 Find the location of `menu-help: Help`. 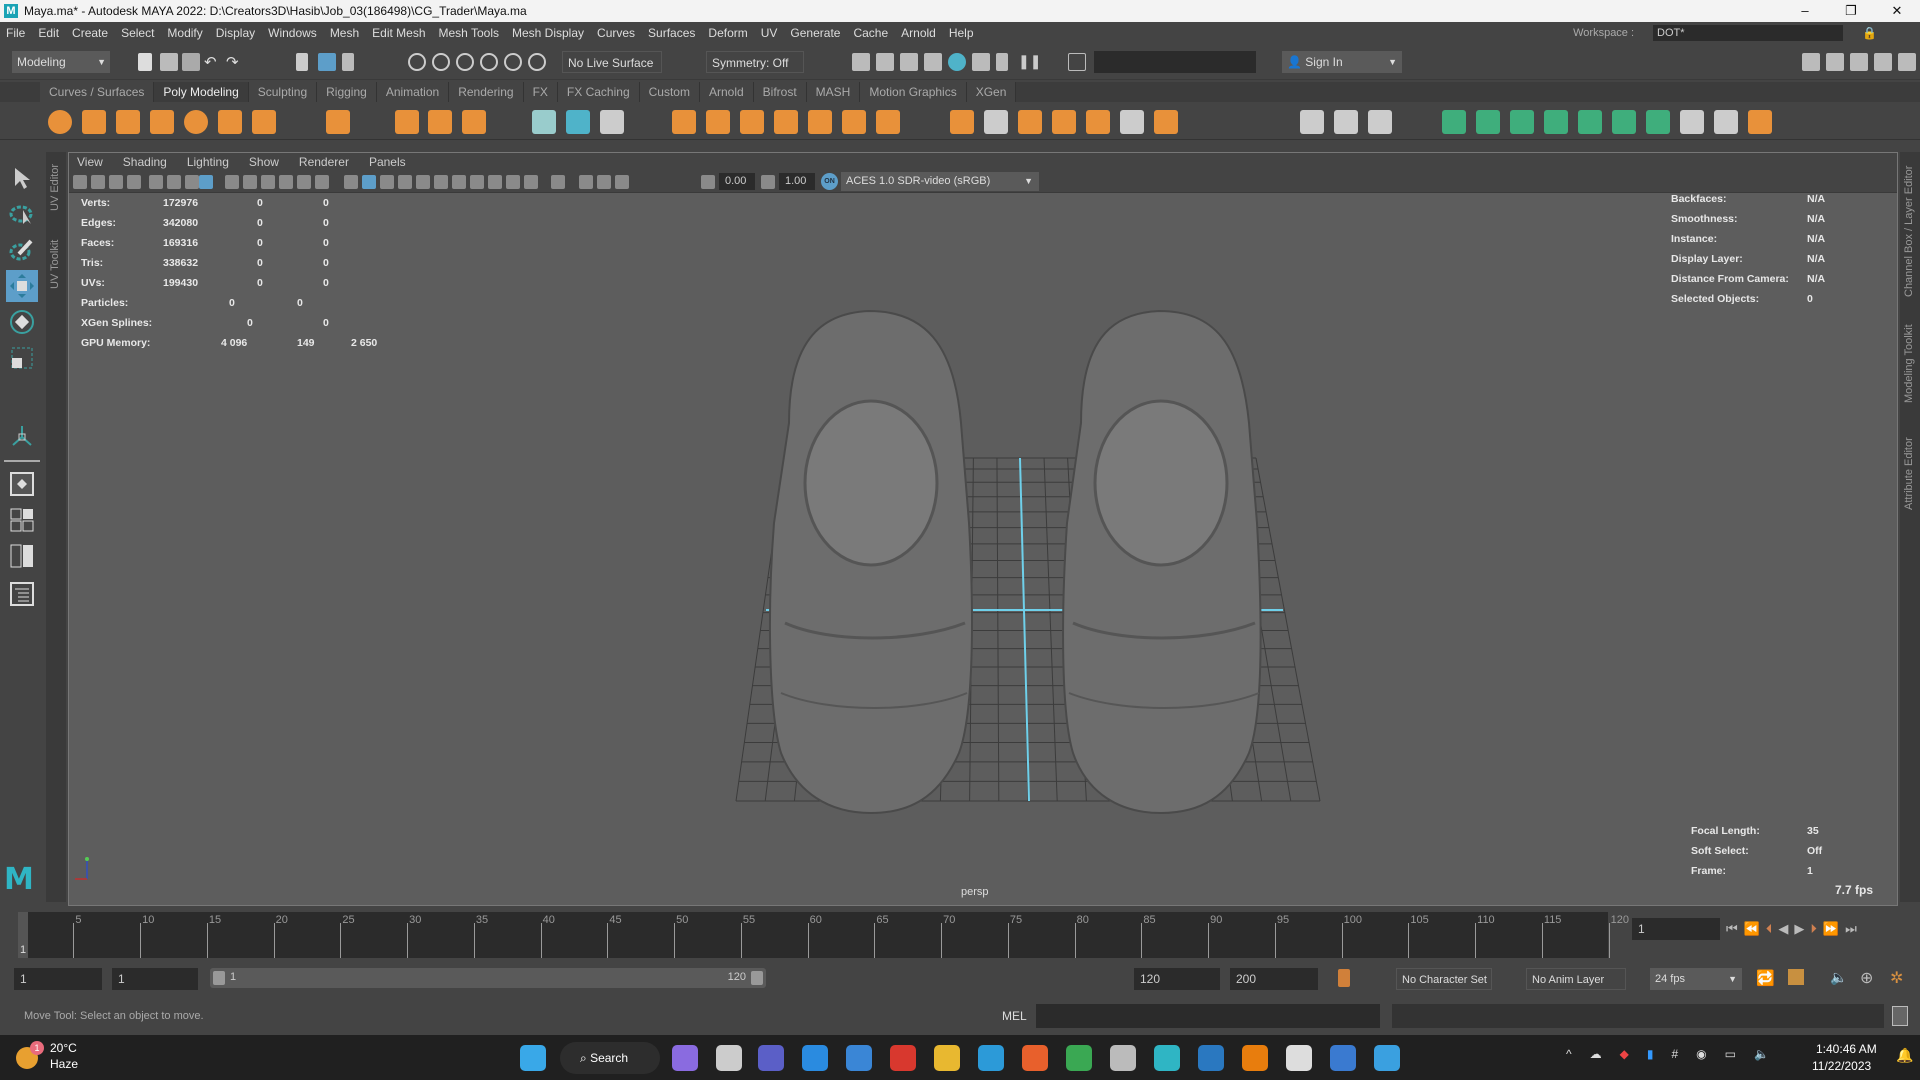

menu-help: Help is located at coordinates (961, 33).